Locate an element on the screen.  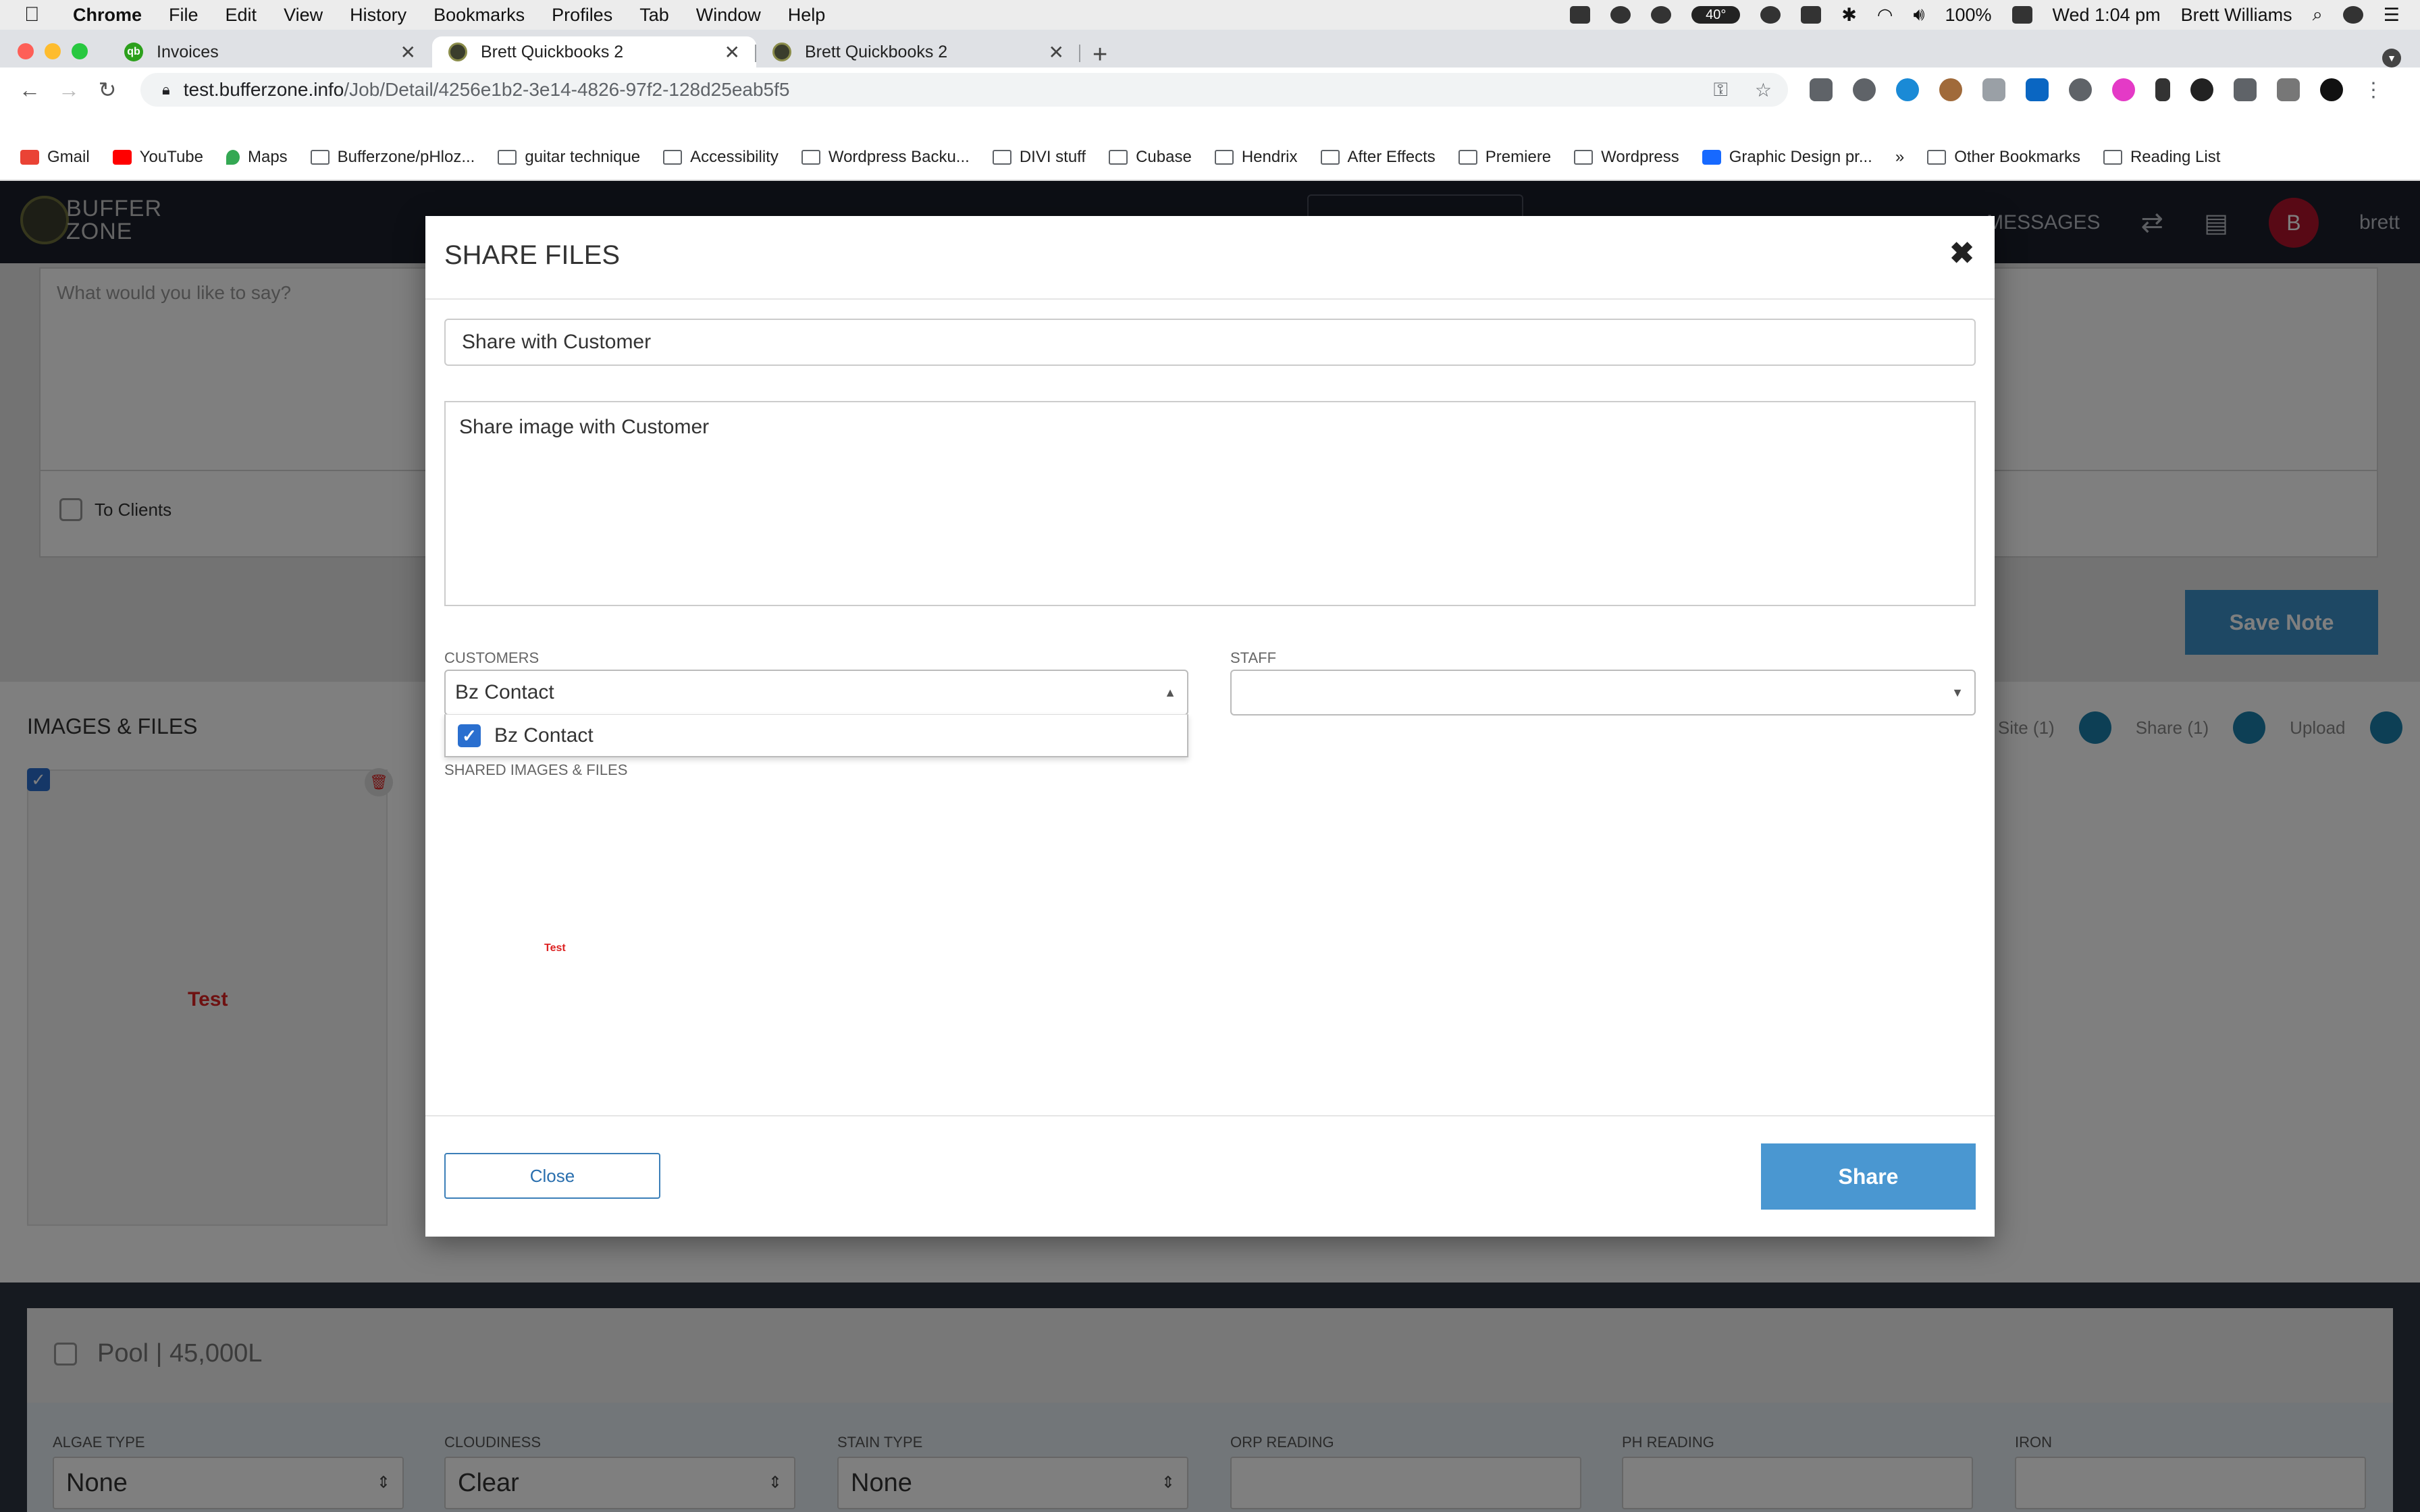
new-tab-plus-icon: + is located at coordinates (1100, 55).